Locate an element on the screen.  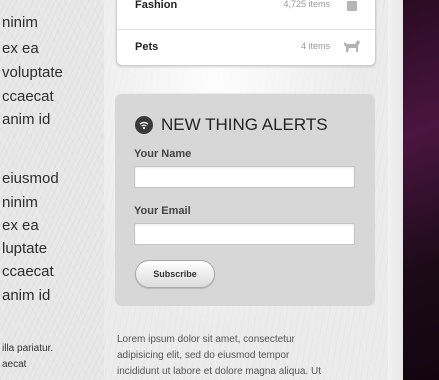
left-text-line: luptate is located at coordinates (25, 248).